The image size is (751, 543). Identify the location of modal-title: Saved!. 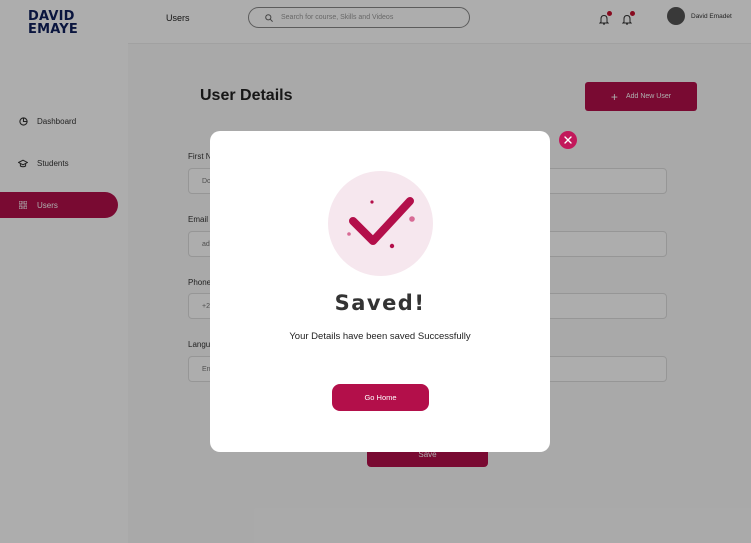
(380, 303).